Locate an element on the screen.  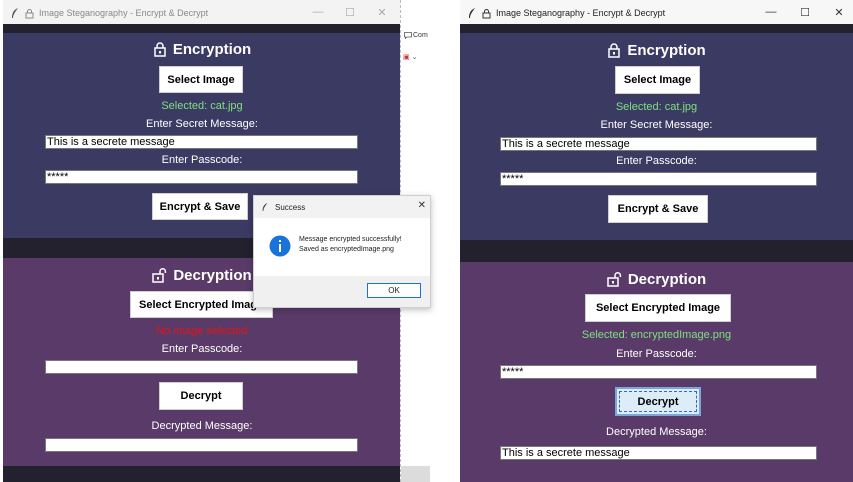
scrollbar-strip is located at coordinates (415, 474).